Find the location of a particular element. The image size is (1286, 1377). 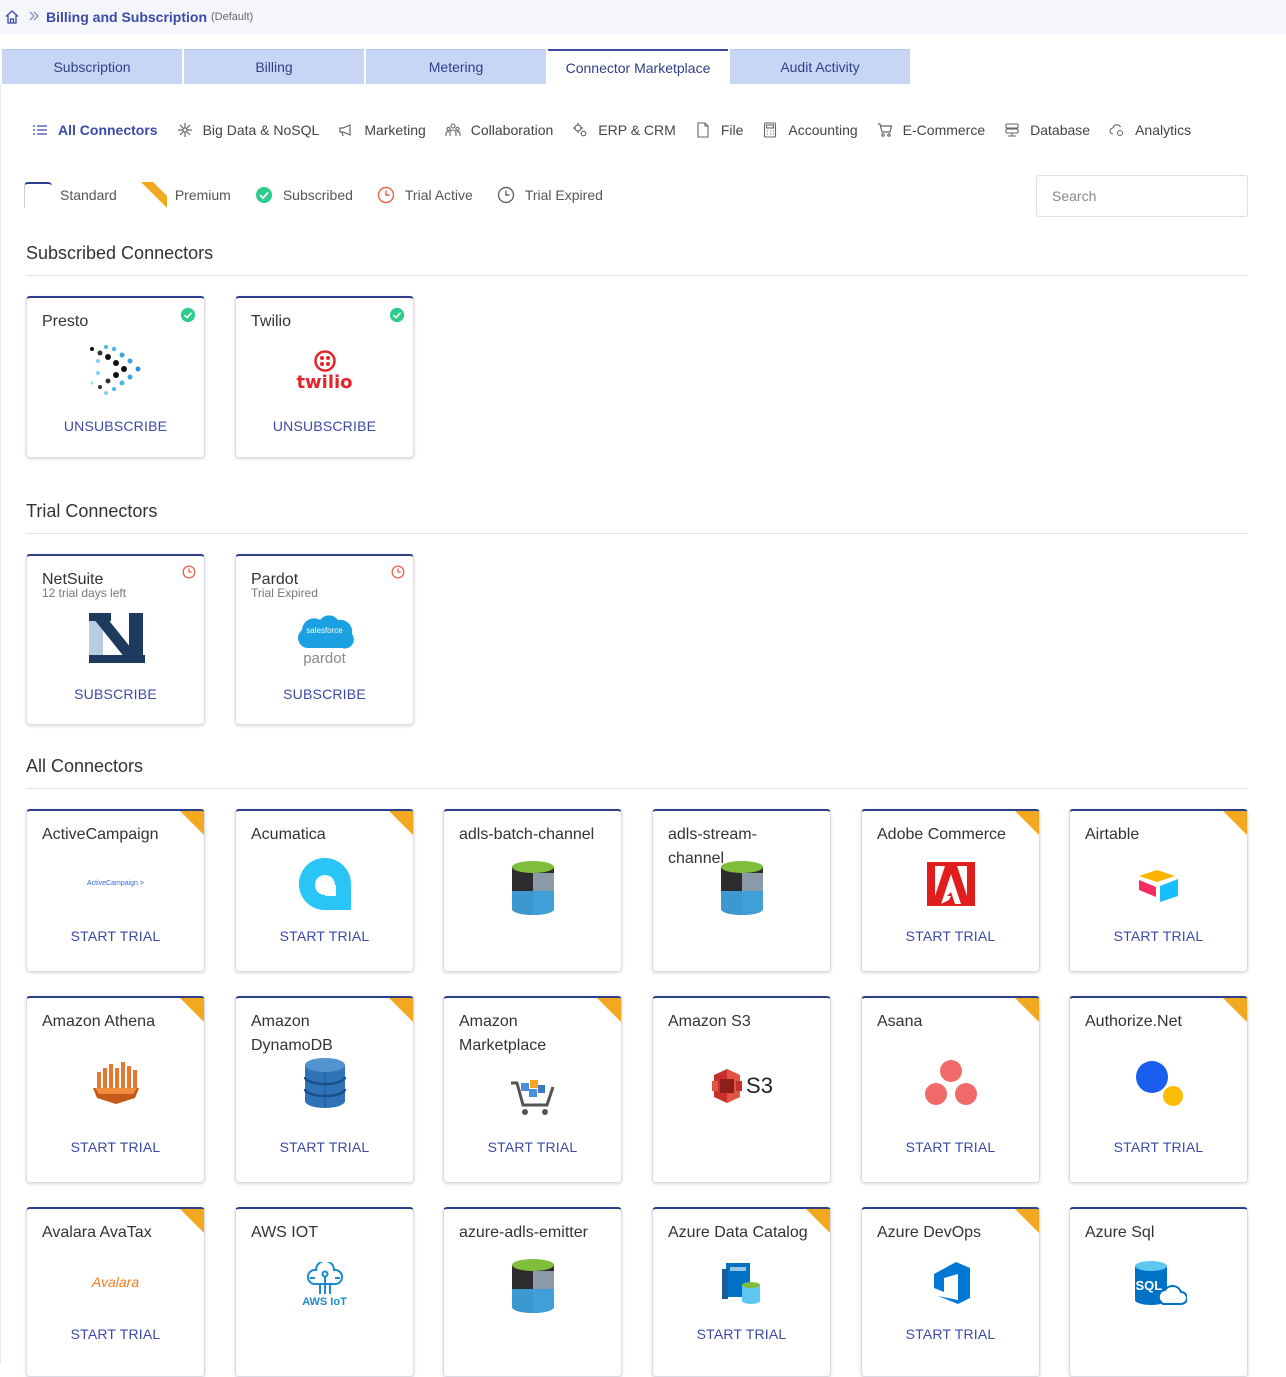

connector-card-adls-stream-channel: adls-stream-channel is located at coordinates (741, 890).